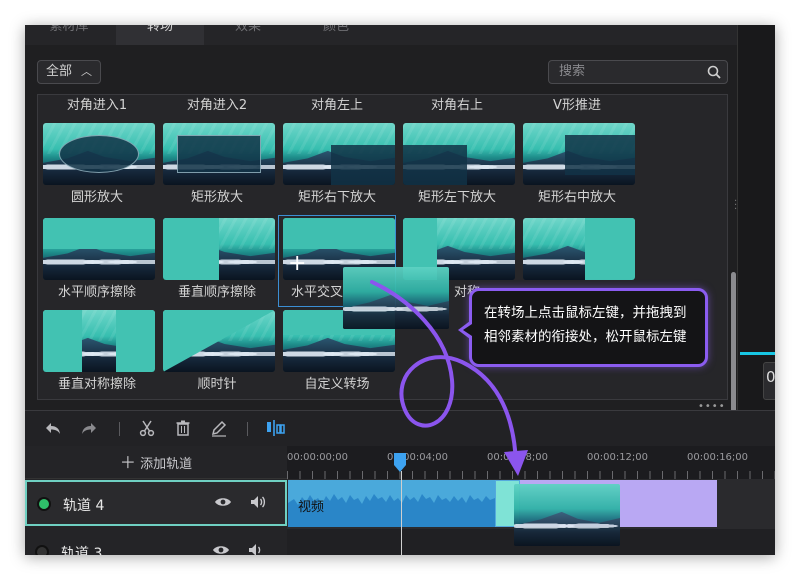  I want to click on clip-label: 视频, so click(311, 507).